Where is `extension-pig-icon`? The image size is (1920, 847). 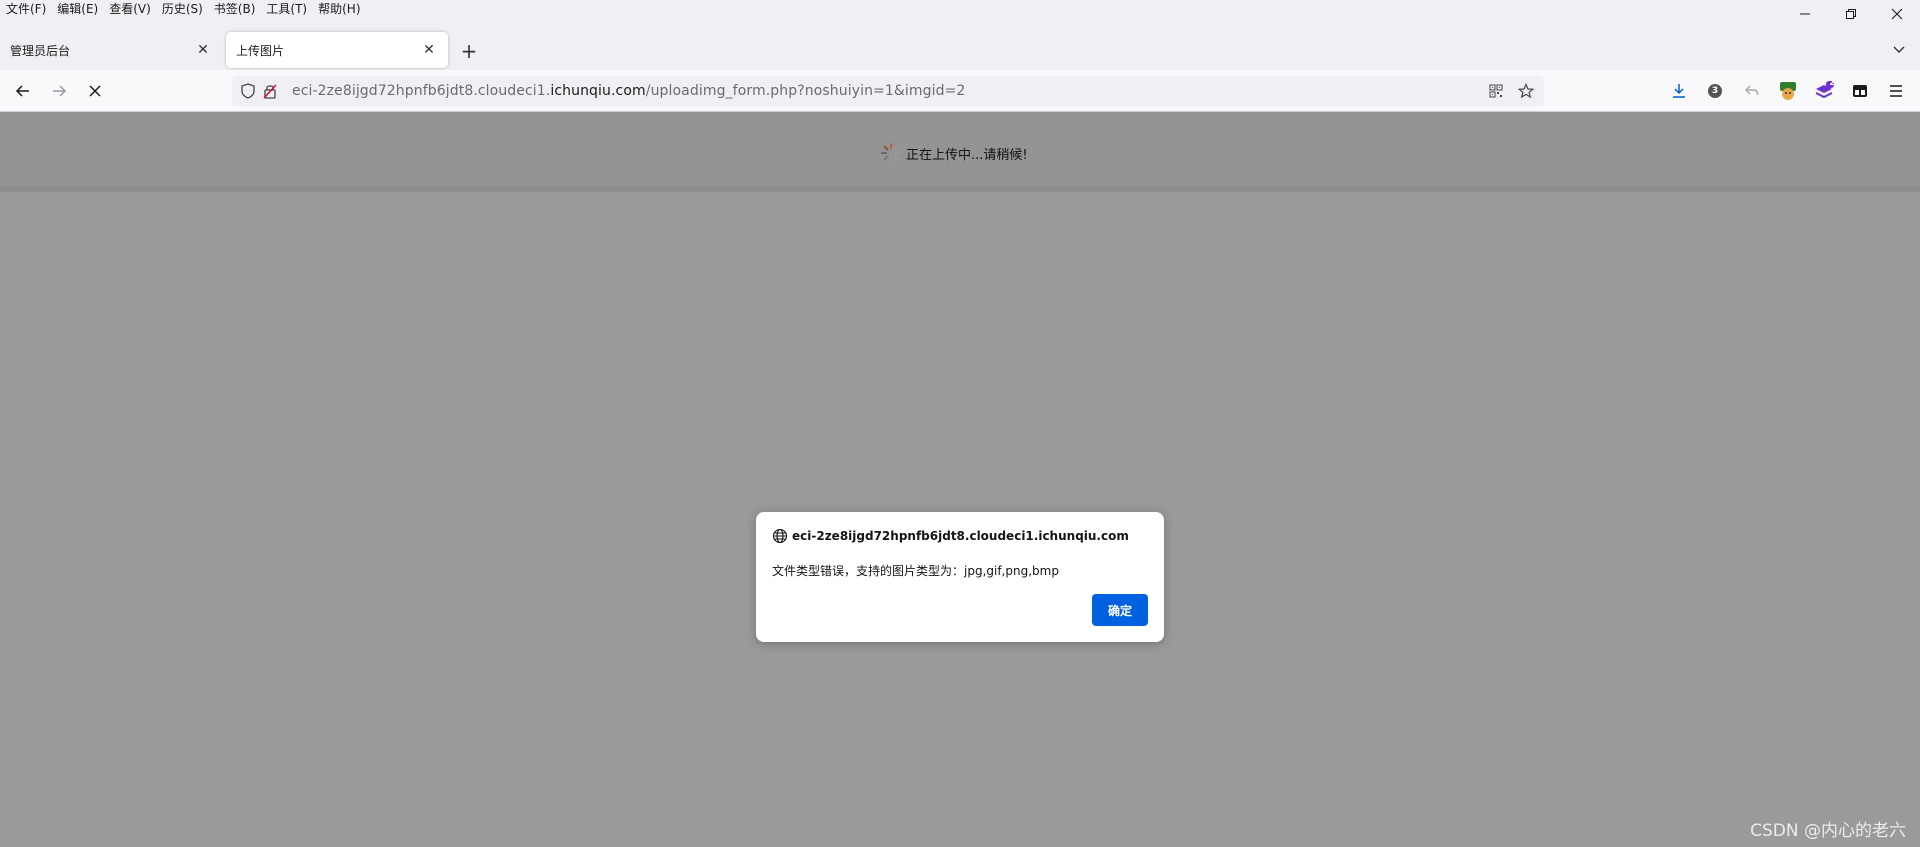
extension-pig-icon is located at coordinates (1788, 91).